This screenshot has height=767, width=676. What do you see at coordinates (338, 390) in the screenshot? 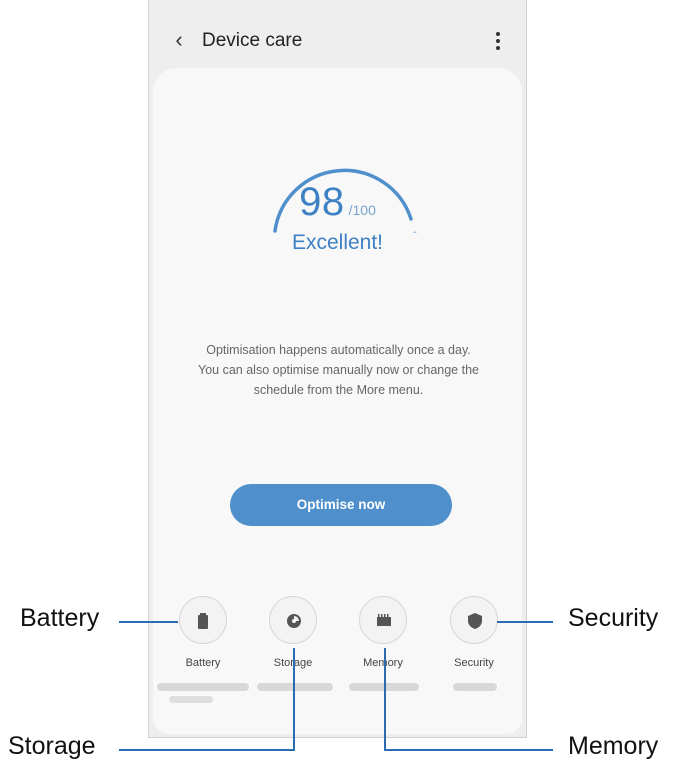
I see `description-line: schedule from the More menu.` at bounding box center [338, 390].